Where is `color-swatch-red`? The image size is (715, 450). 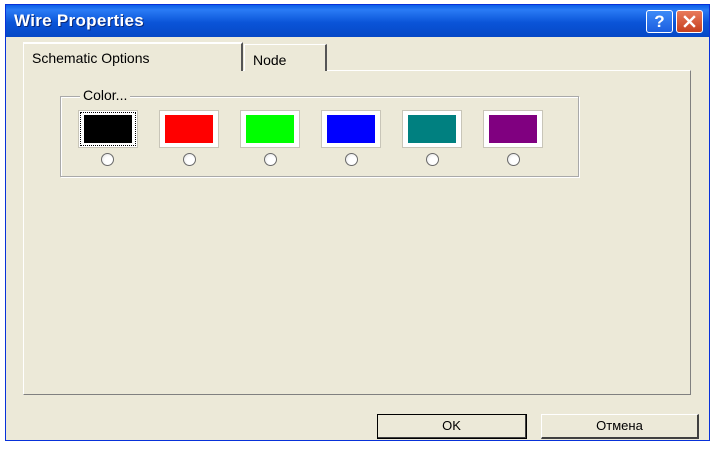 color-swatch-red is located at coordinates (189, 129).